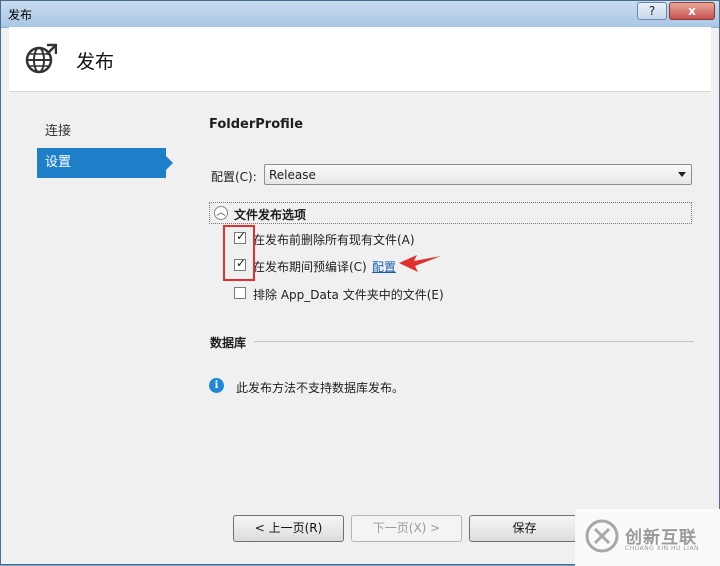  Describe the element at coordinates (360, 59) in the screenshot. I see `dialog-header: 发布` at that location.